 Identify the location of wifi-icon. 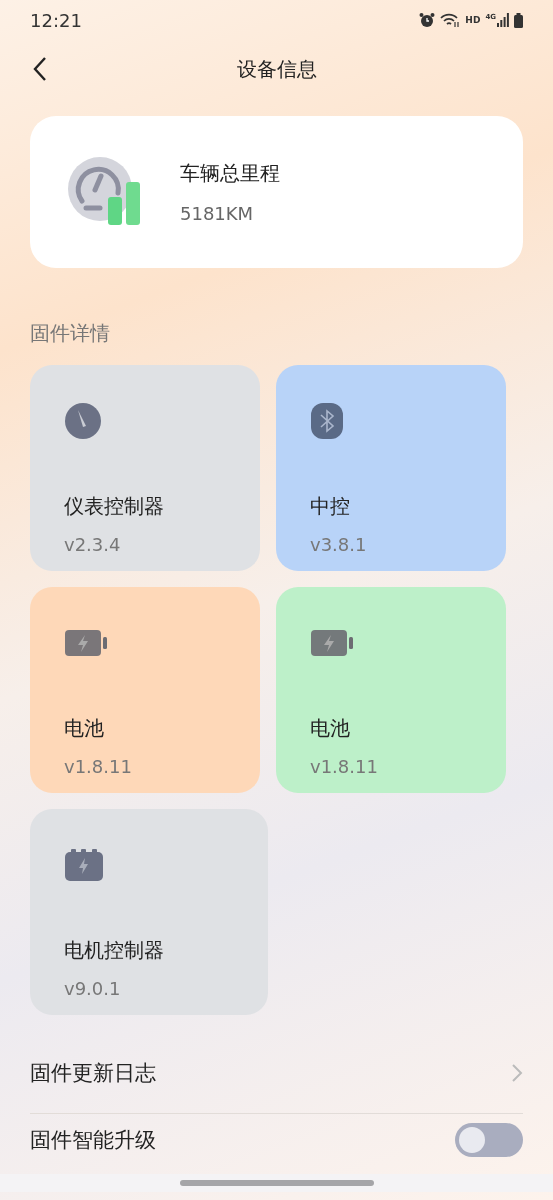
(450, 20).